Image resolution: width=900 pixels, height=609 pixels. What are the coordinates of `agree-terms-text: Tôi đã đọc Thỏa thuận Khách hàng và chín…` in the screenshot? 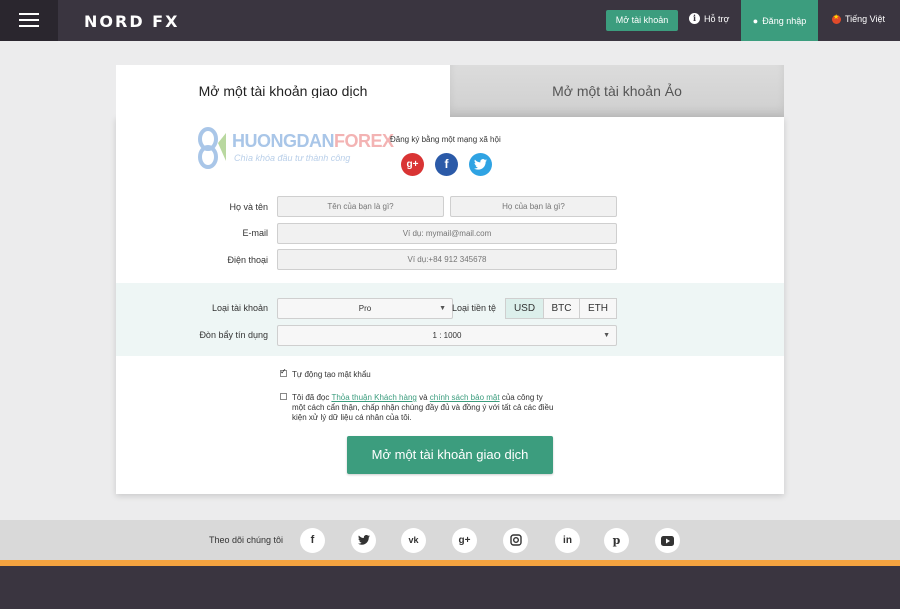 It's located at (423, 407).